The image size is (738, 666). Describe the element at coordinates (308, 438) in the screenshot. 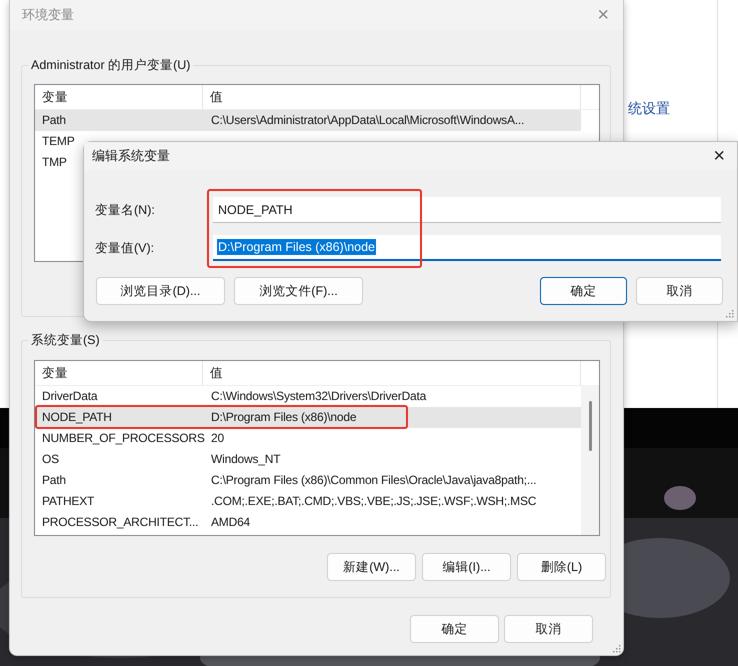

I see `table-row: NUMBER_OF_PROCESSORS 20` at that location.